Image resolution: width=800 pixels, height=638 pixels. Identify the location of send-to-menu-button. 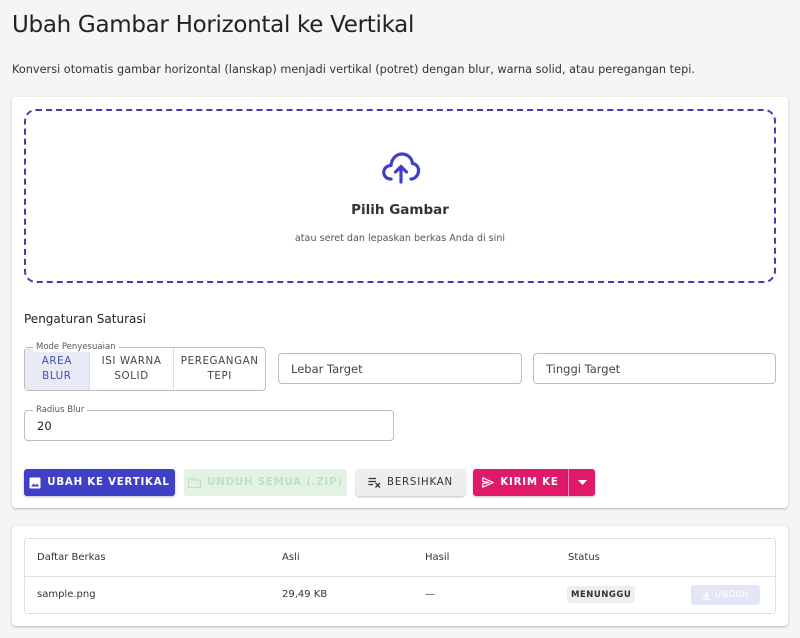
(581, 482).